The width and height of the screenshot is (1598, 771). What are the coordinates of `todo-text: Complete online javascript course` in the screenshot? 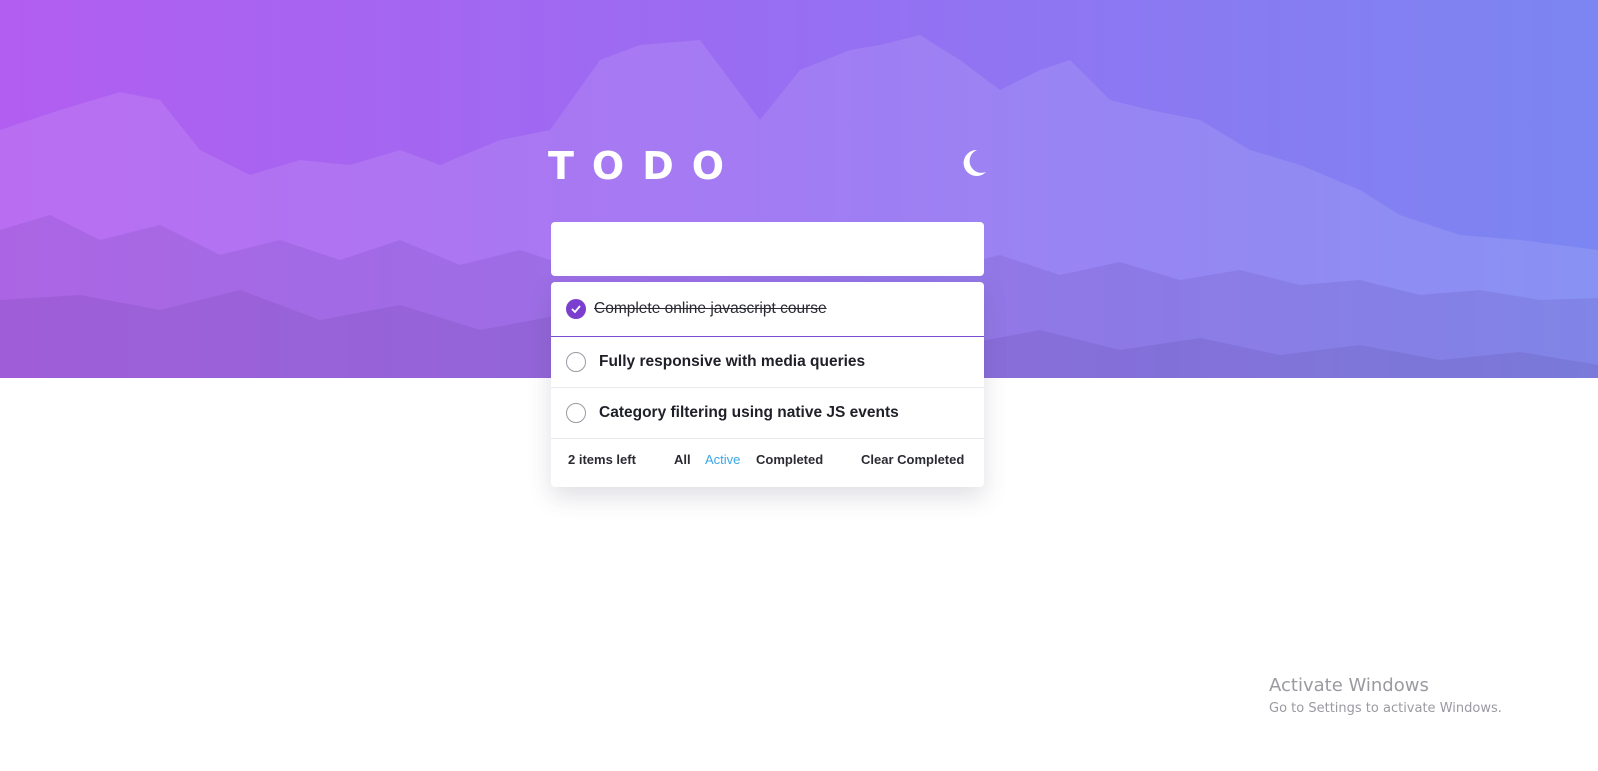 It's located at (710, 308).